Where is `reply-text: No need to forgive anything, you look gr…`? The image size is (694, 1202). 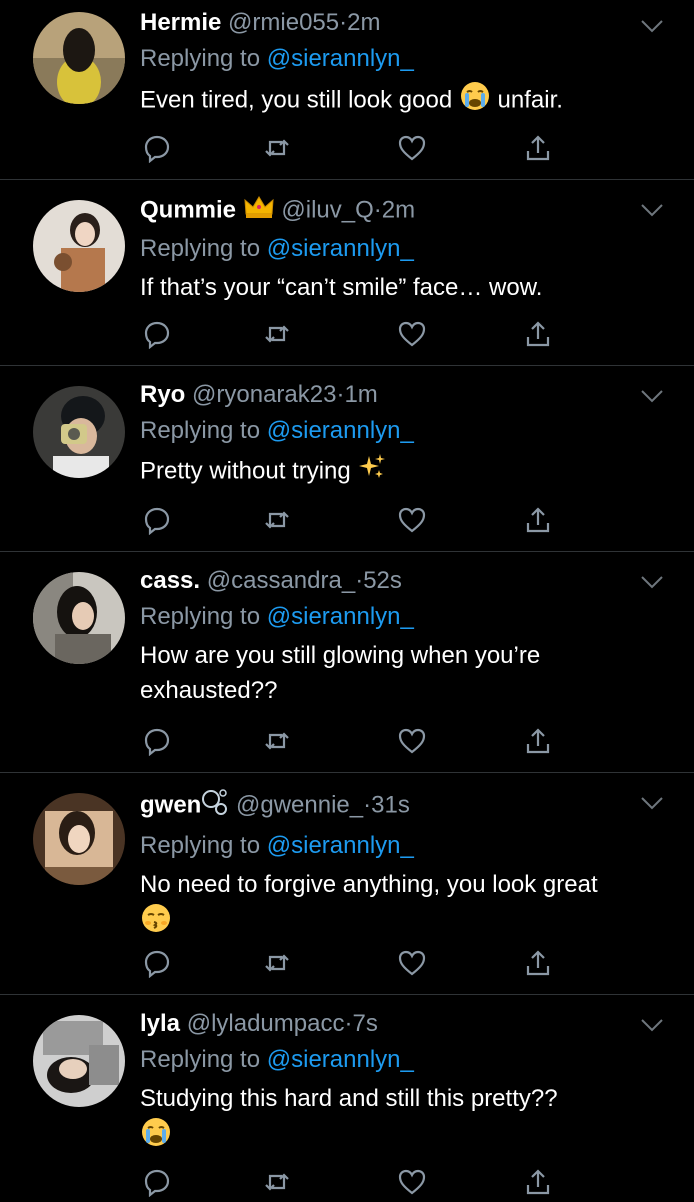
reply-text: No need to forgive anything, you look gr… is located at coordinates (380, 905).